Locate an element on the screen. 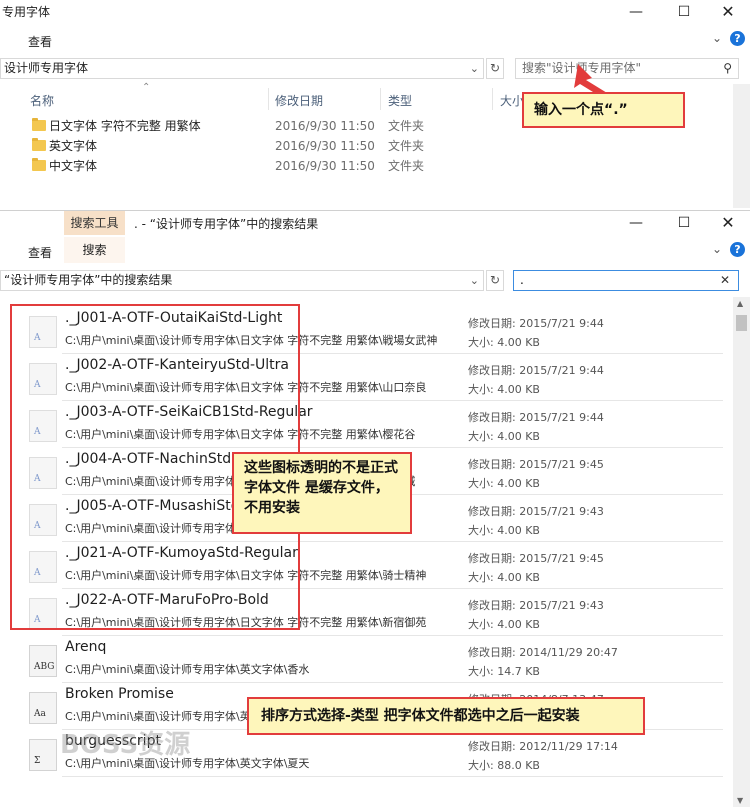 The height and width of the screenshot is (807, 750). folder-row: 中文字体 2016/9/30 11:50 文件夹 is located at coordinates (375, 166).